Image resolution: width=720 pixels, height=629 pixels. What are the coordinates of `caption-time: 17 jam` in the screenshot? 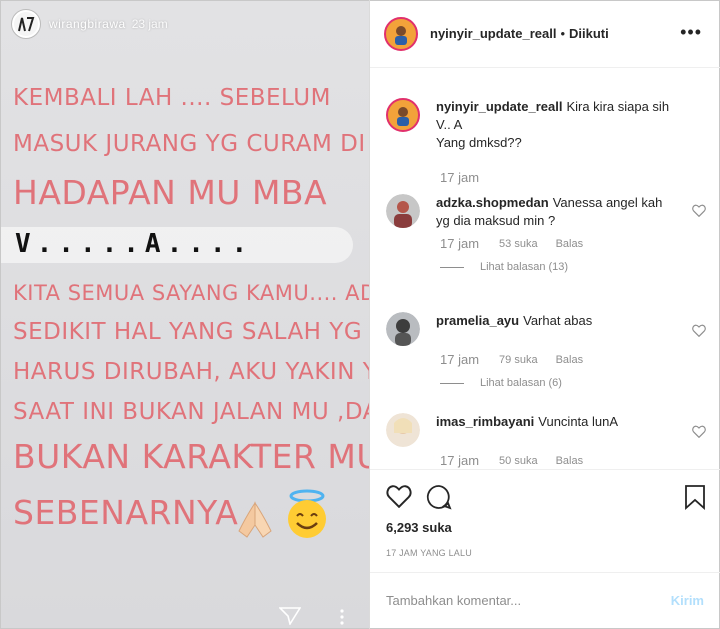 It's located at (459, 177).